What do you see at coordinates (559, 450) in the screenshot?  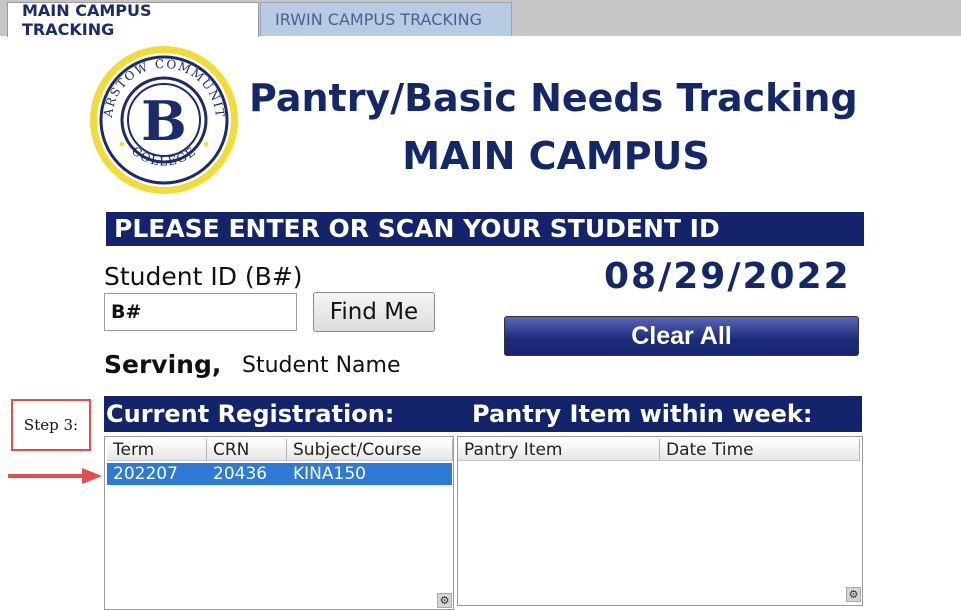 I see `column-header-pantry-item: Pantry Item` at bounding box center [559, 450].